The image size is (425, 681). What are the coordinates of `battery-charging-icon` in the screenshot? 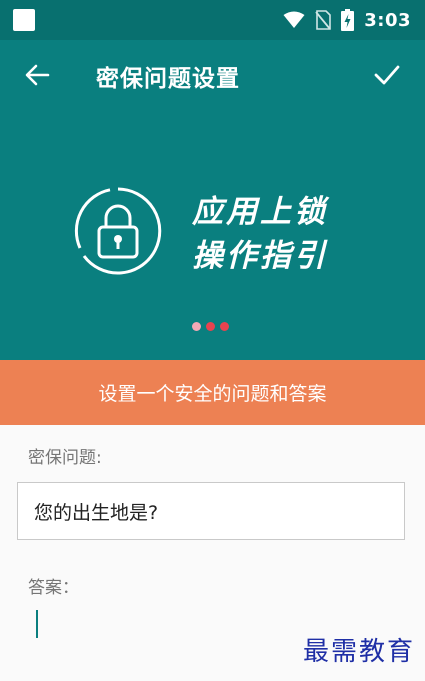 It's located at (348, 20).